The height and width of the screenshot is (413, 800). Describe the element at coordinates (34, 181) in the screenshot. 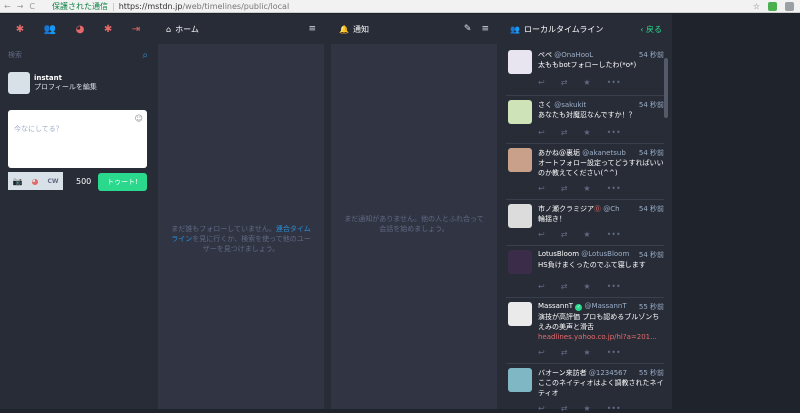

I see `privacy-globe-icon: ◕` at that location.